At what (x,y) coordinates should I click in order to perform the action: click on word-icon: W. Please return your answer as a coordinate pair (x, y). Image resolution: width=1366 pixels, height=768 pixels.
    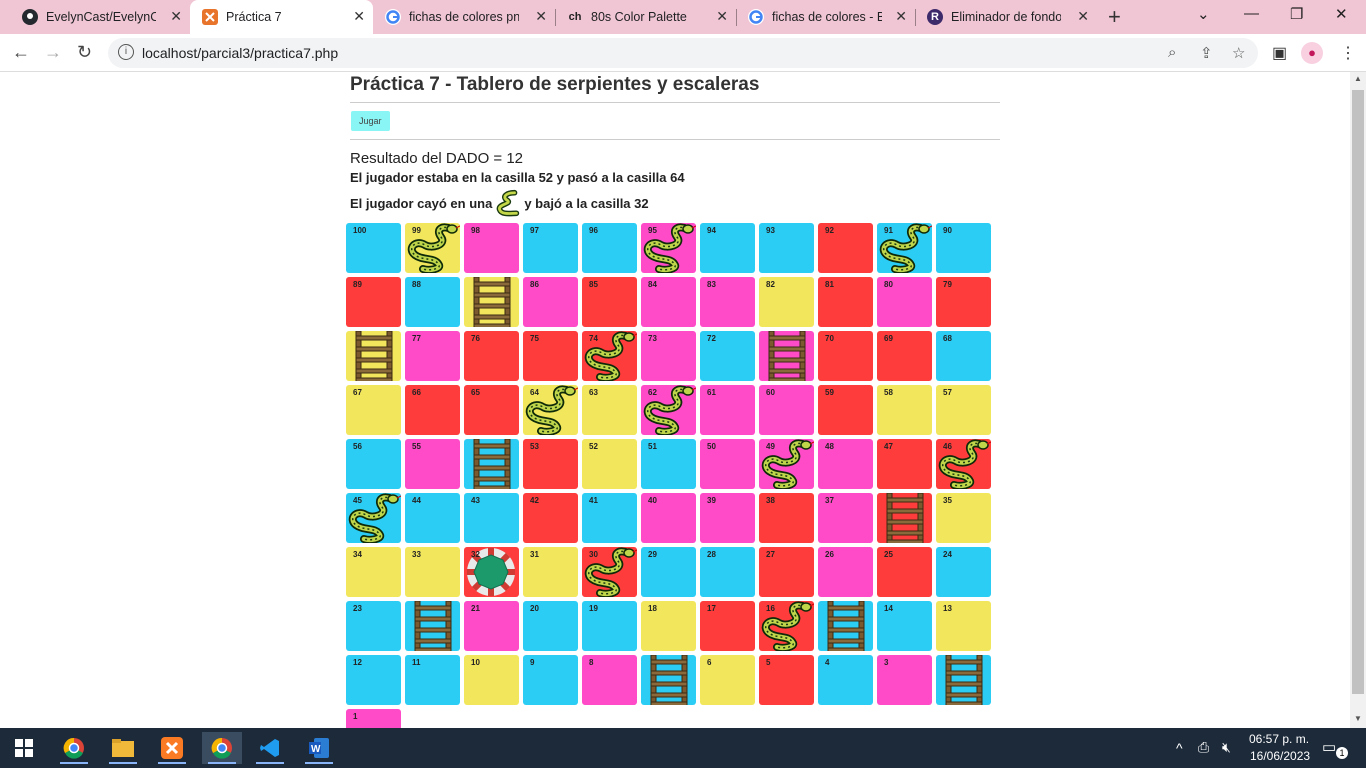
    Looking at the image, I should click on (319, 748).